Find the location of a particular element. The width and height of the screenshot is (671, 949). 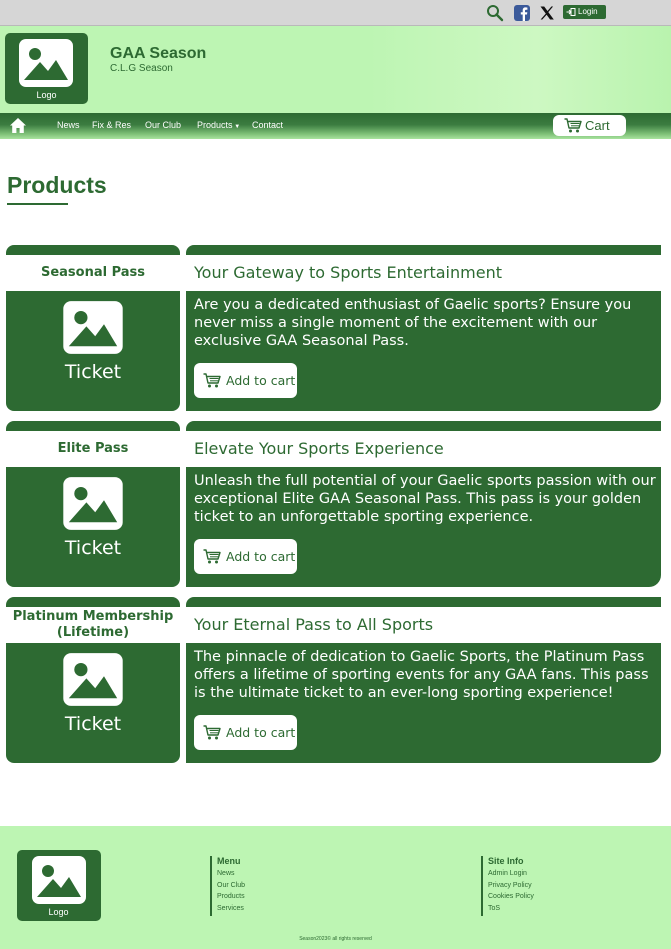

footer-link-our-club: Our Club is located at coordinates (231, 886).